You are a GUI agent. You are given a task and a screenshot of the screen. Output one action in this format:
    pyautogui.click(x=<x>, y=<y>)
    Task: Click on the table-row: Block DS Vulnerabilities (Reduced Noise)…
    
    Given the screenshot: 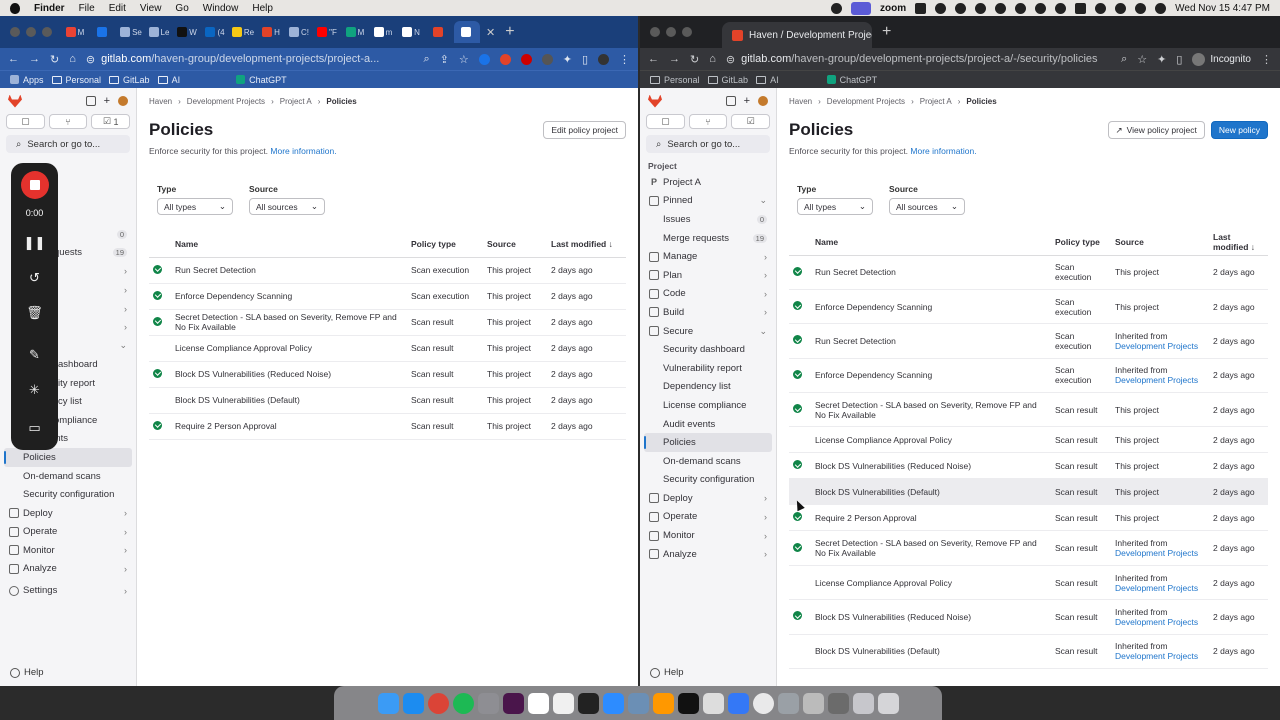 What is the action you would take?
    pyautogui.click(x=387, y=374)
    